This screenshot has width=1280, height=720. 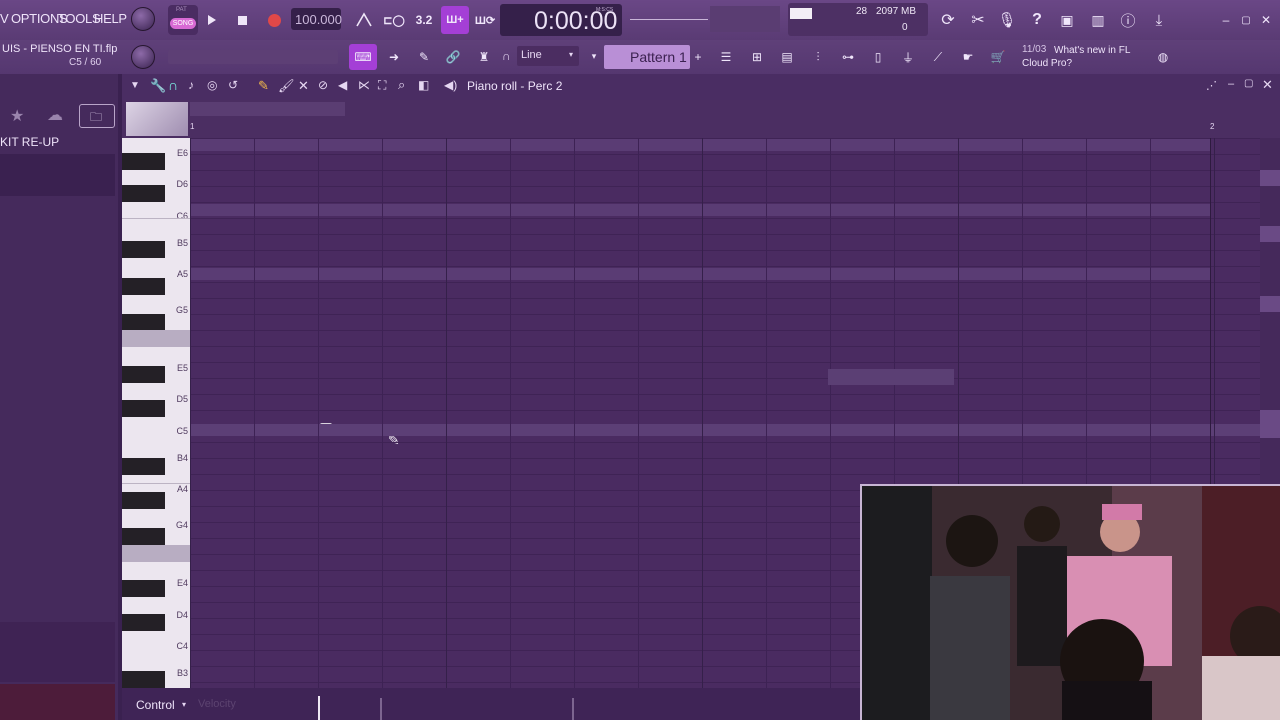 What do you see at coordinates (323, 85) in the screenshot?
I see `mute-icon: ⊘` at bounding box center [323, 85].